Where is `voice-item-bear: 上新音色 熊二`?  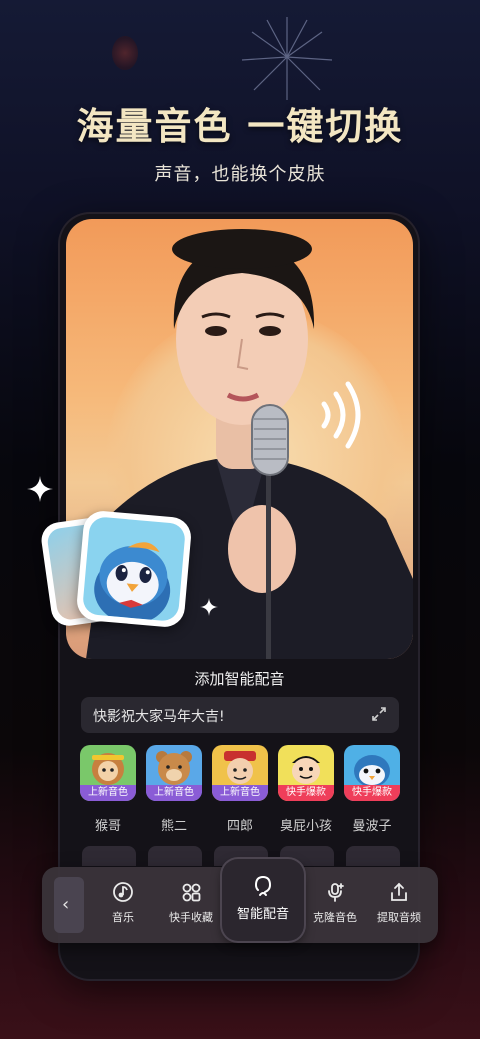 voice-item-bear: 上新音色 熊二 is located at coordinates (174, 789).